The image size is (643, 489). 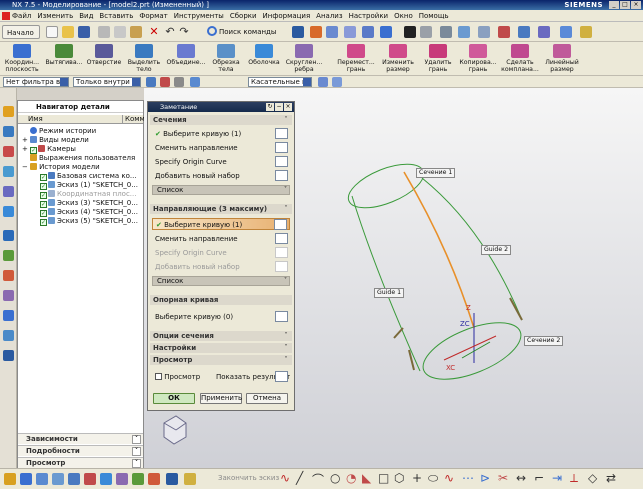 What do you see at coordinates (318, 479) in the screenshot?
I see `arc-icon: ⌒` at bounding box center [318, 479].